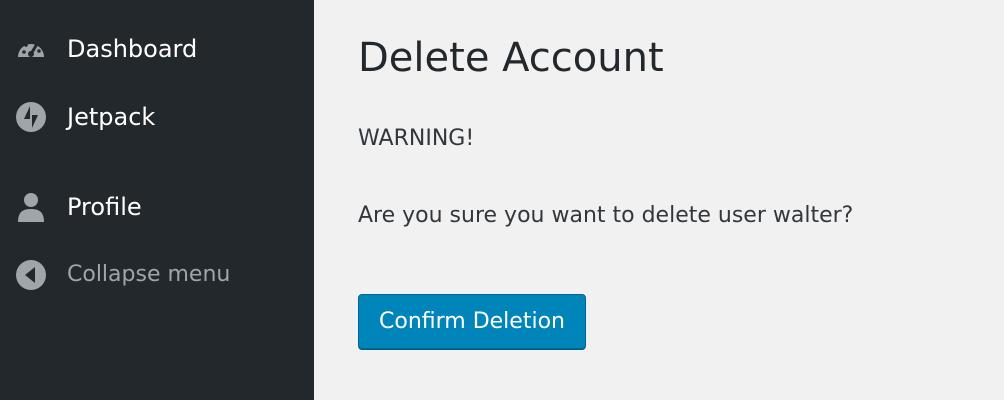 The height and width of the screenshot is (400, 1004). What do you see at coordinates (31, 117) in the screenshot?
I see `jetpack-icon` at bounding box center [31, 117].